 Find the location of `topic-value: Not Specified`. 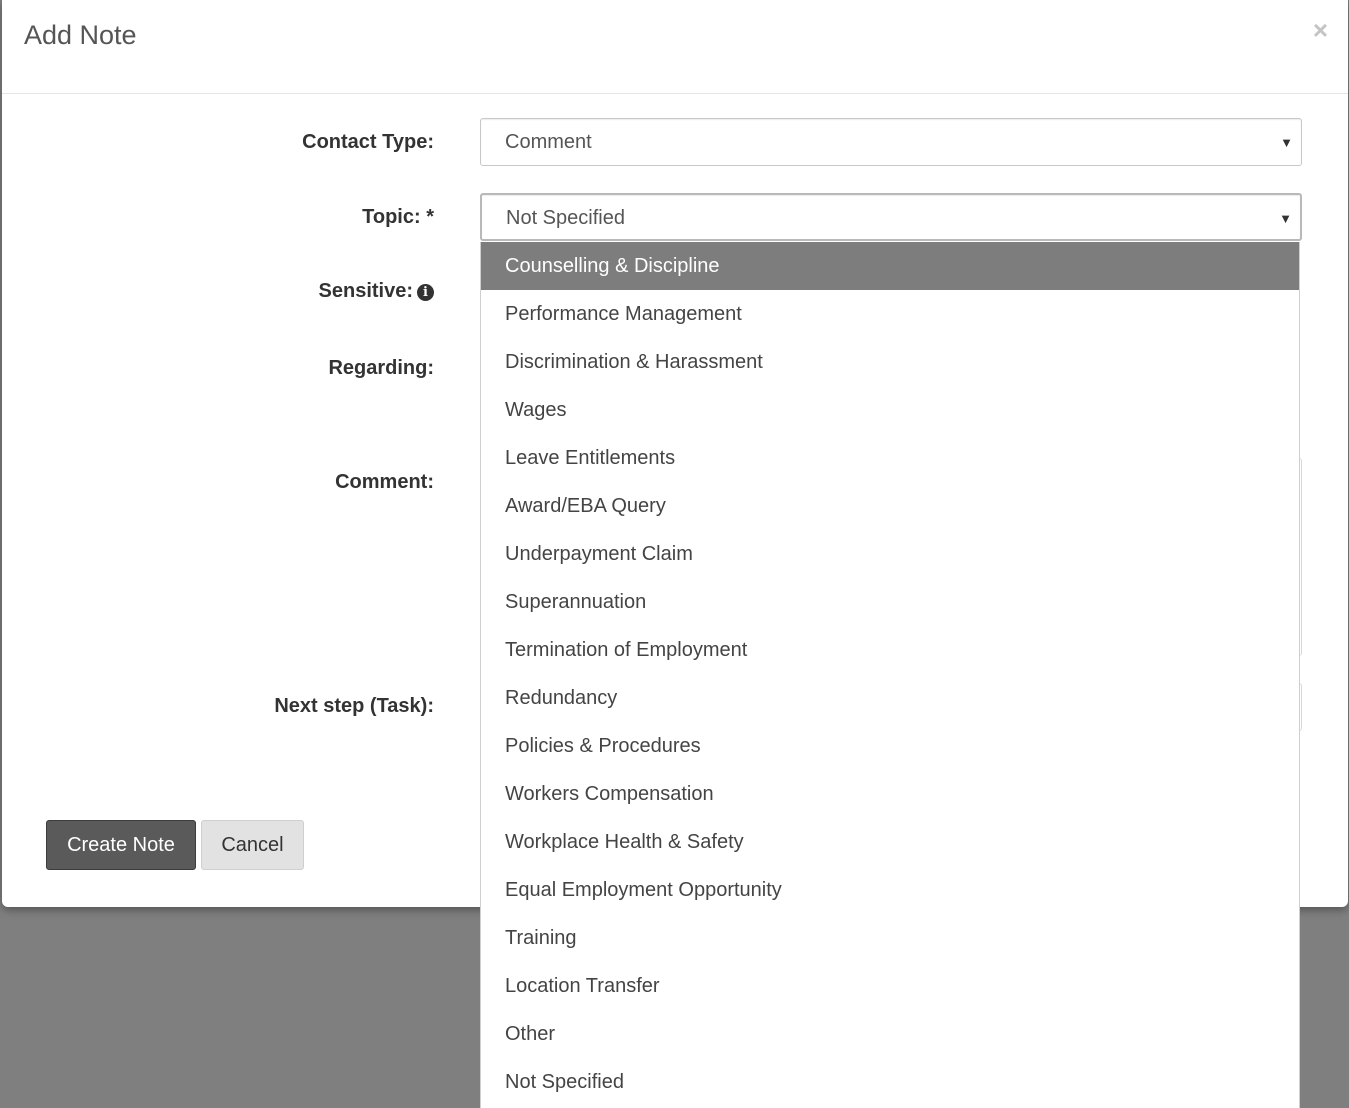

topic-value: Not Specified is located at coordinates (565, 218).